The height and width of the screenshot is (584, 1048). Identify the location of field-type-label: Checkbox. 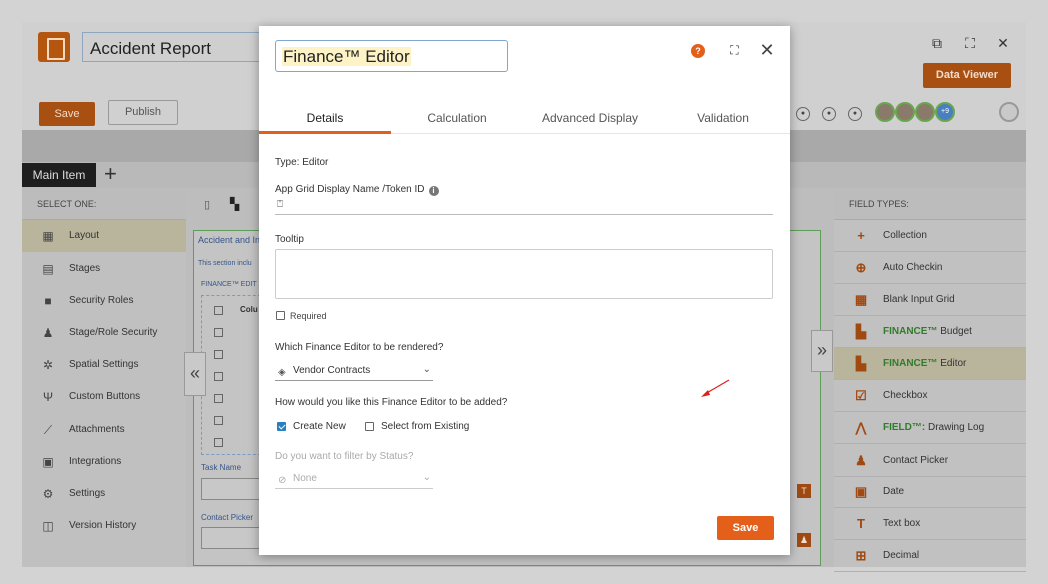
(905, 395).